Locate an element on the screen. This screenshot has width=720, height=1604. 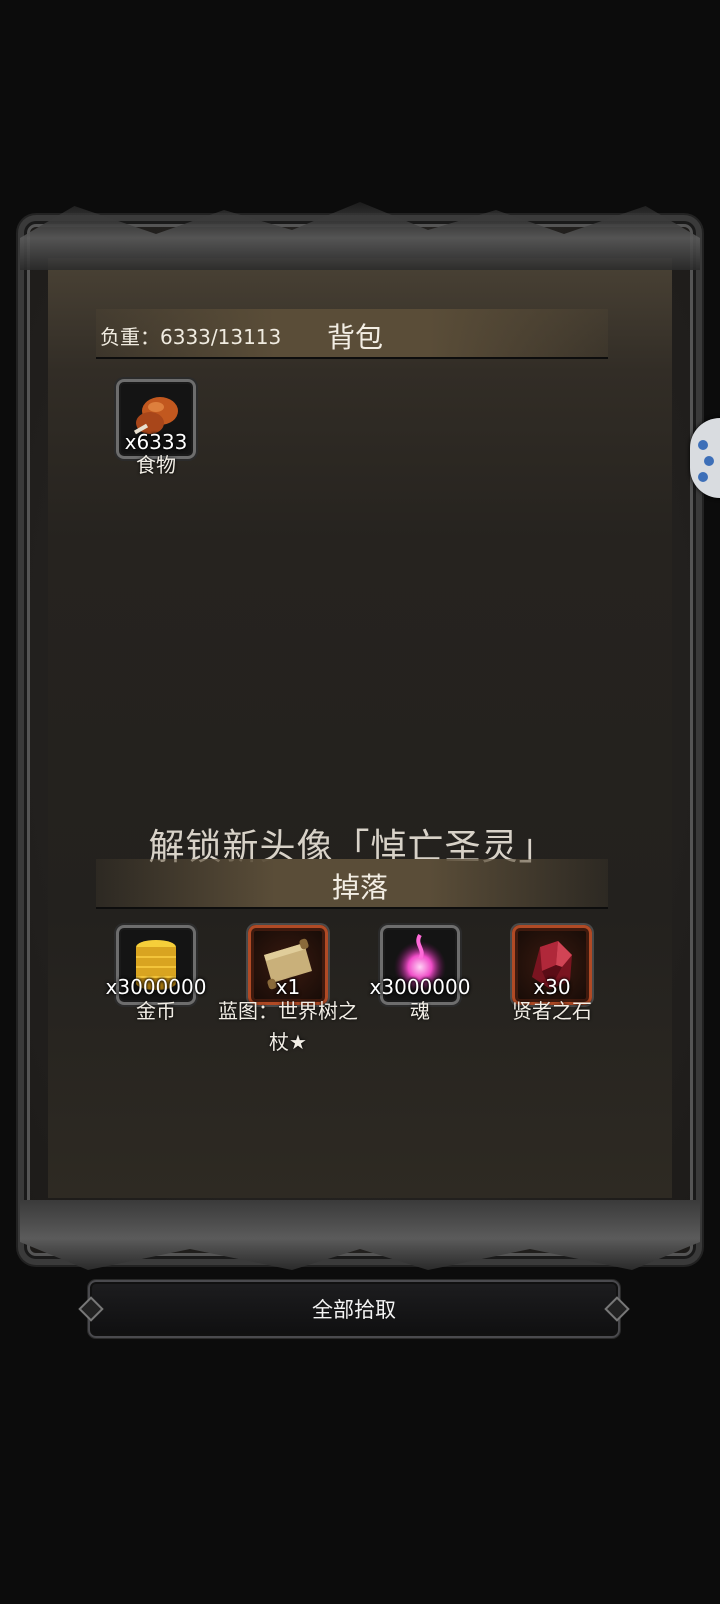
drop-item-name: 蓝图：世界树之杖★ is located at coordinates (288, 1026).